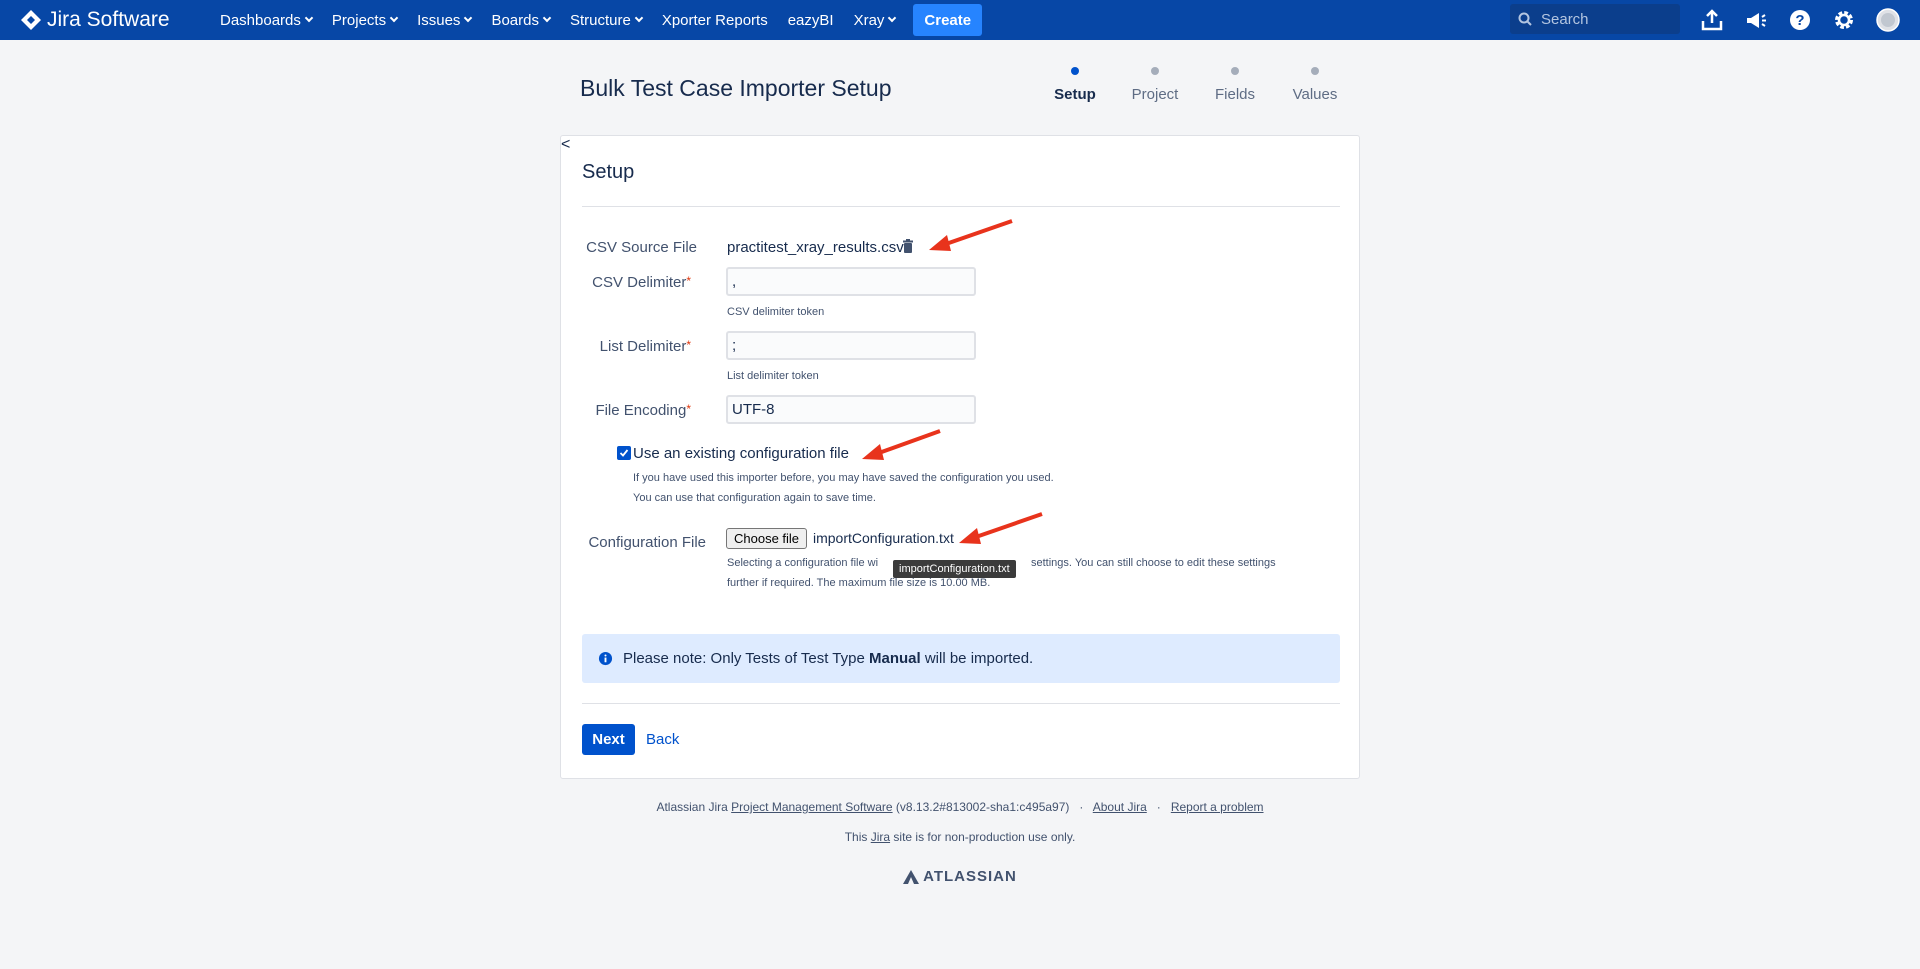  I want to click on create-button: Create, so click(948, 20).